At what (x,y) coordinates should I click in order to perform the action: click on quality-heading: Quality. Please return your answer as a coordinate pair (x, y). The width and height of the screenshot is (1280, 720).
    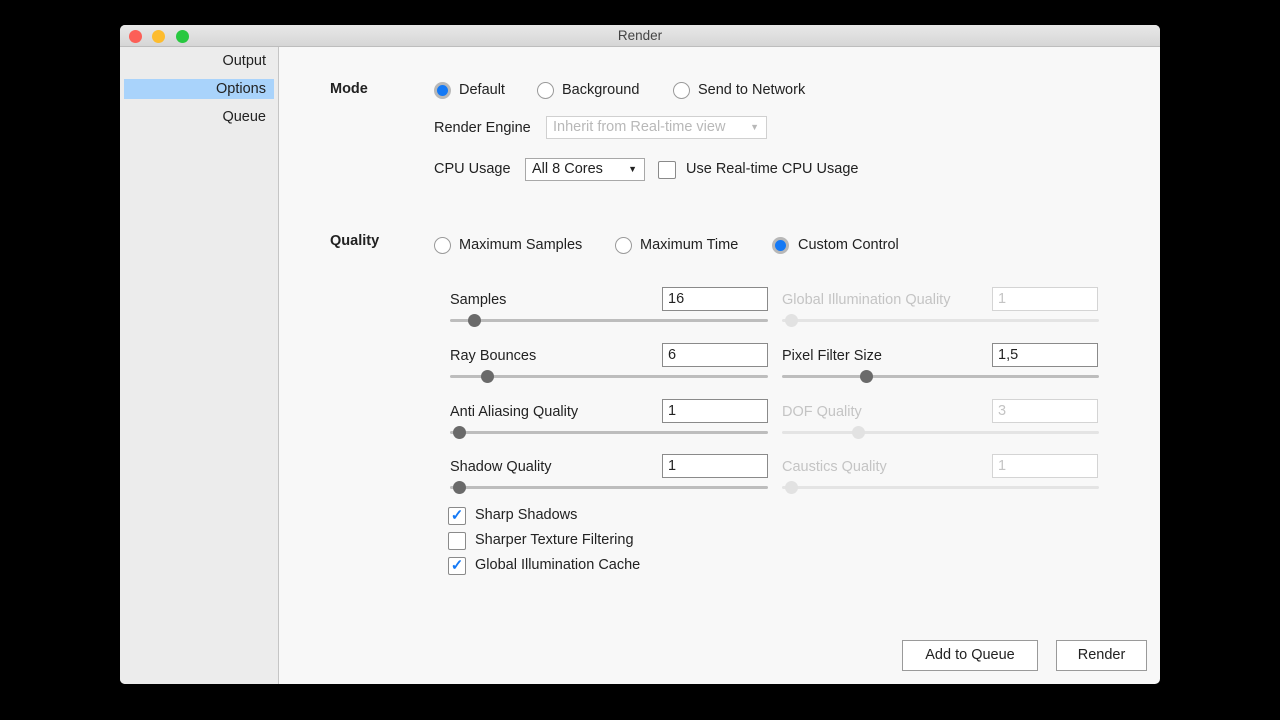
    Looking at the image, I should click on (355, 241).